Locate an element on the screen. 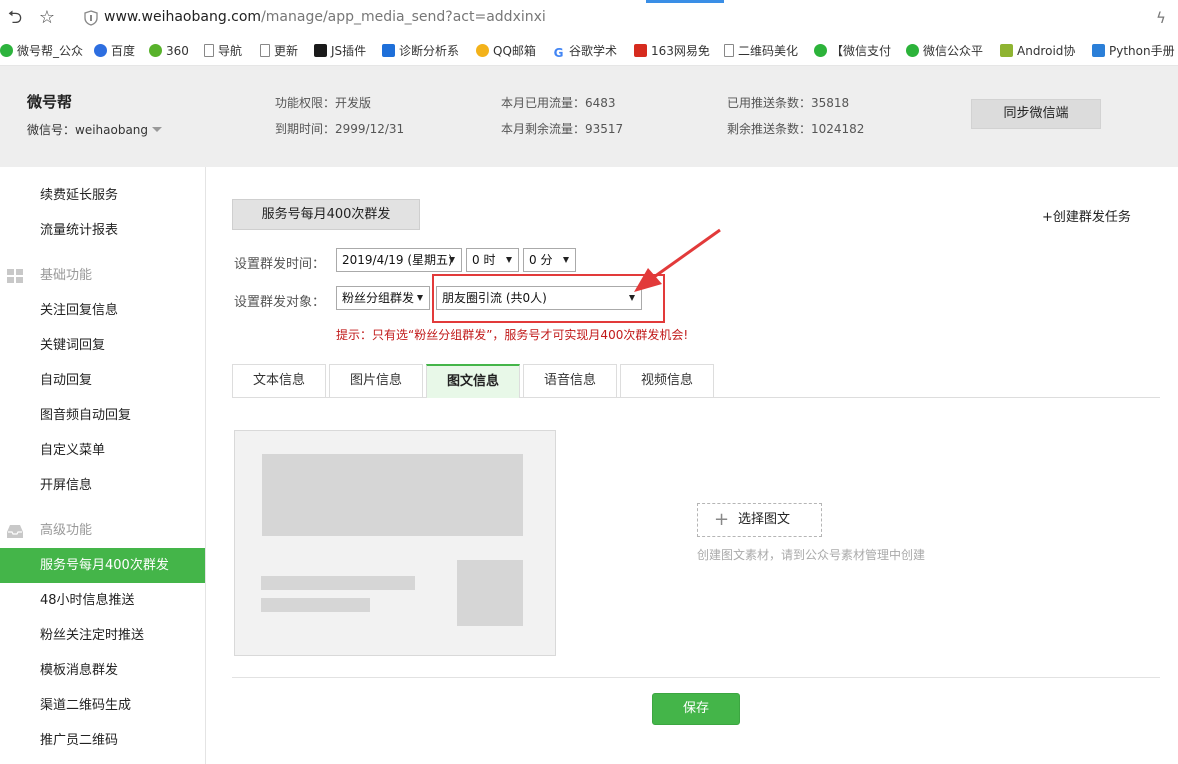  bookmark-label: 二维码美化 is located at coordinates (768, 51).